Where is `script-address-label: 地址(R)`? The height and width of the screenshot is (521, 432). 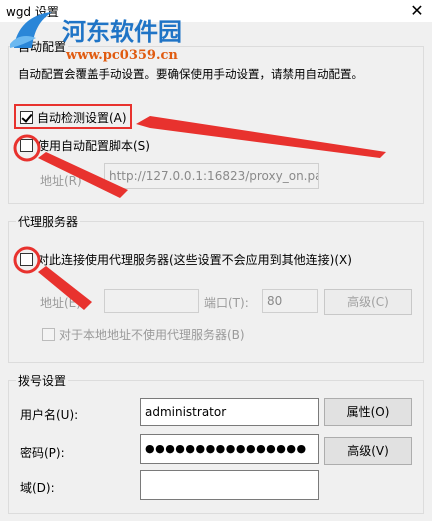
script-address-label: 地址(R) is located at coordinates (61, 181).